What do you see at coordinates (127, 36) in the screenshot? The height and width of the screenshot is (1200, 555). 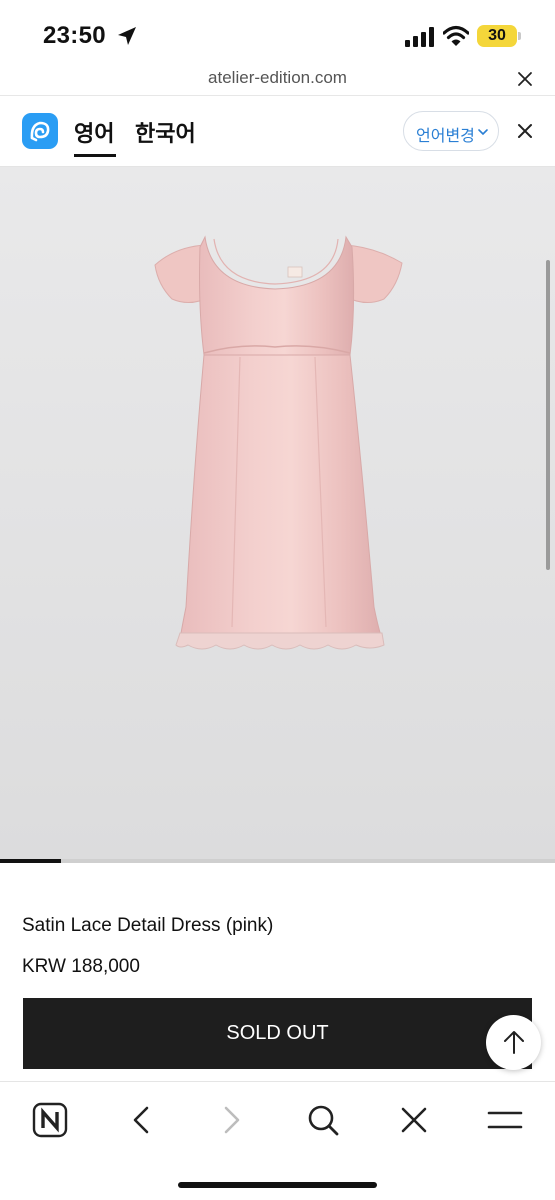 I see `location-arrow-icon` at bounding box center [127, 36].